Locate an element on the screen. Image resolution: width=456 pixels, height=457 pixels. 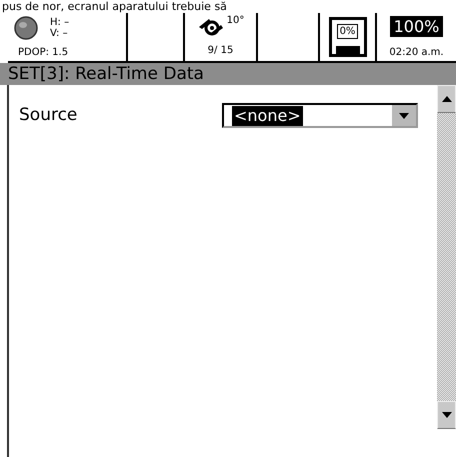
up-arrow-icon is located at coordinates (447, 99).